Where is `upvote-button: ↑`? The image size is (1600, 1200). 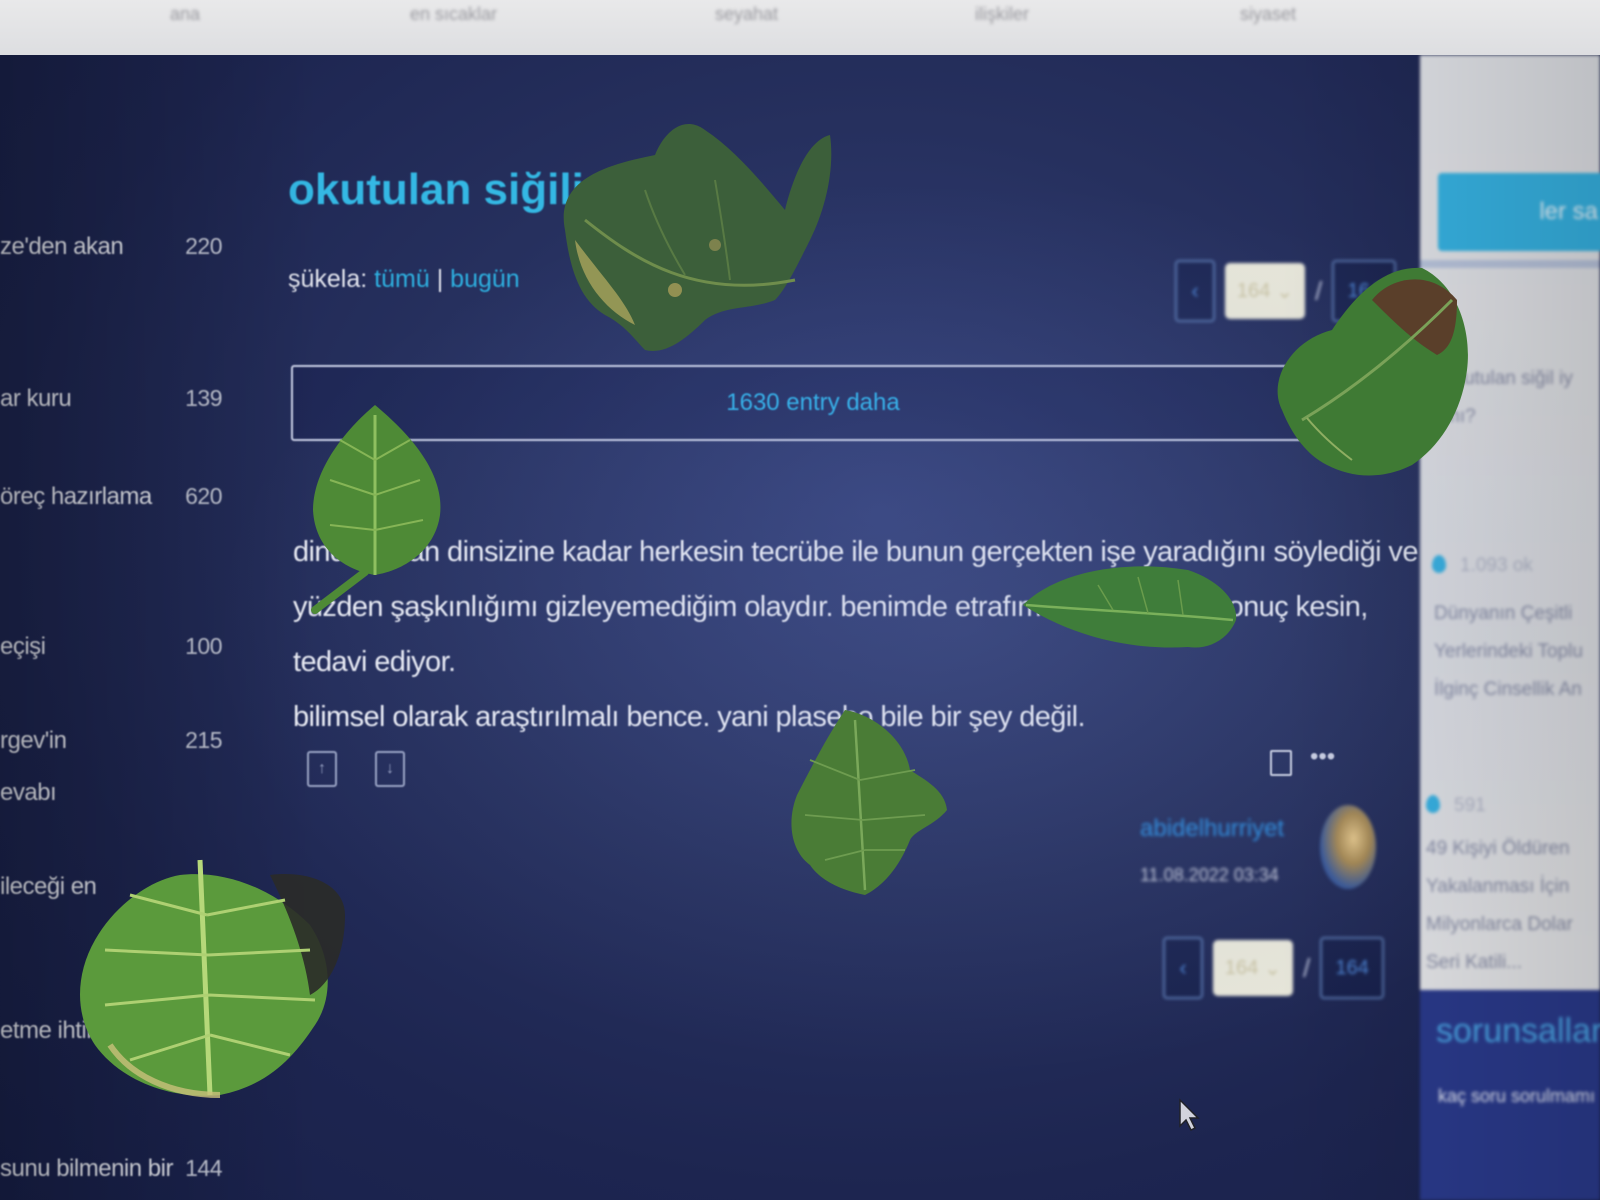
upvote-button: ↑ is located at coordinates (322, 769).